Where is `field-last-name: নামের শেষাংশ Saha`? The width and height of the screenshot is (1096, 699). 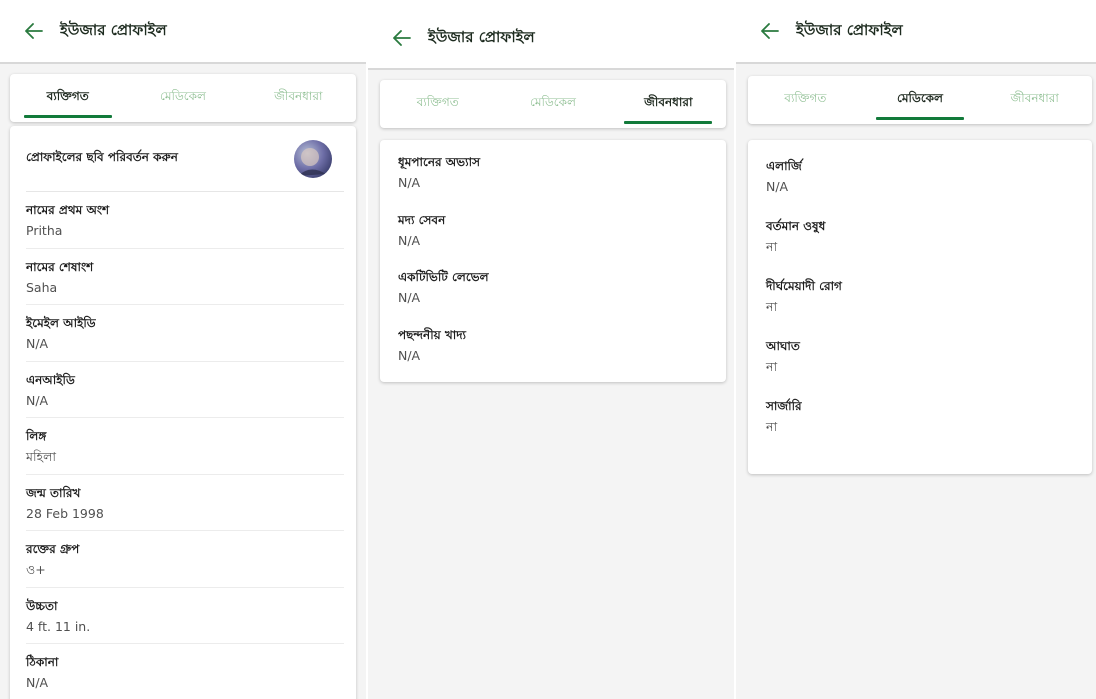 field-last-name: নামের শেষাংশ Saha is located at coordinates (185, 277).